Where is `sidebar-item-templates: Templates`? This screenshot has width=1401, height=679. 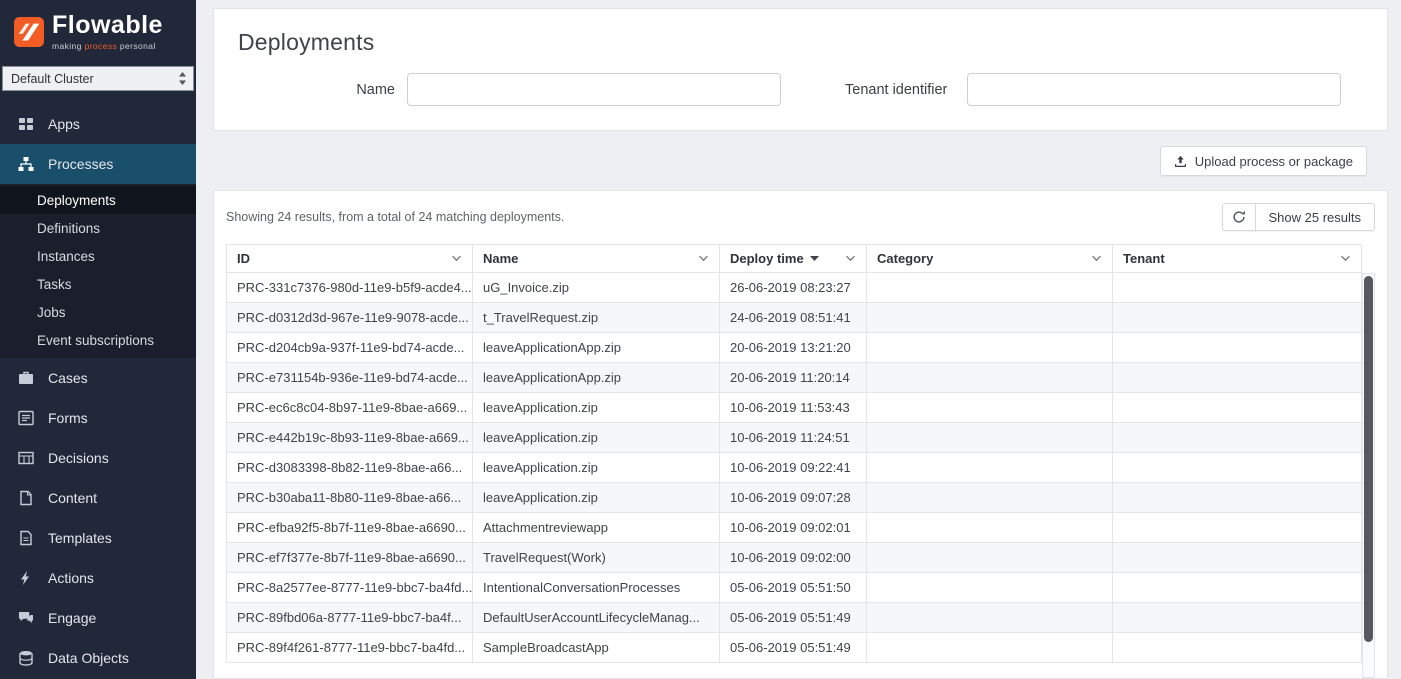
sidebar-item-templates: Templates is located at coordinates (98, 538).